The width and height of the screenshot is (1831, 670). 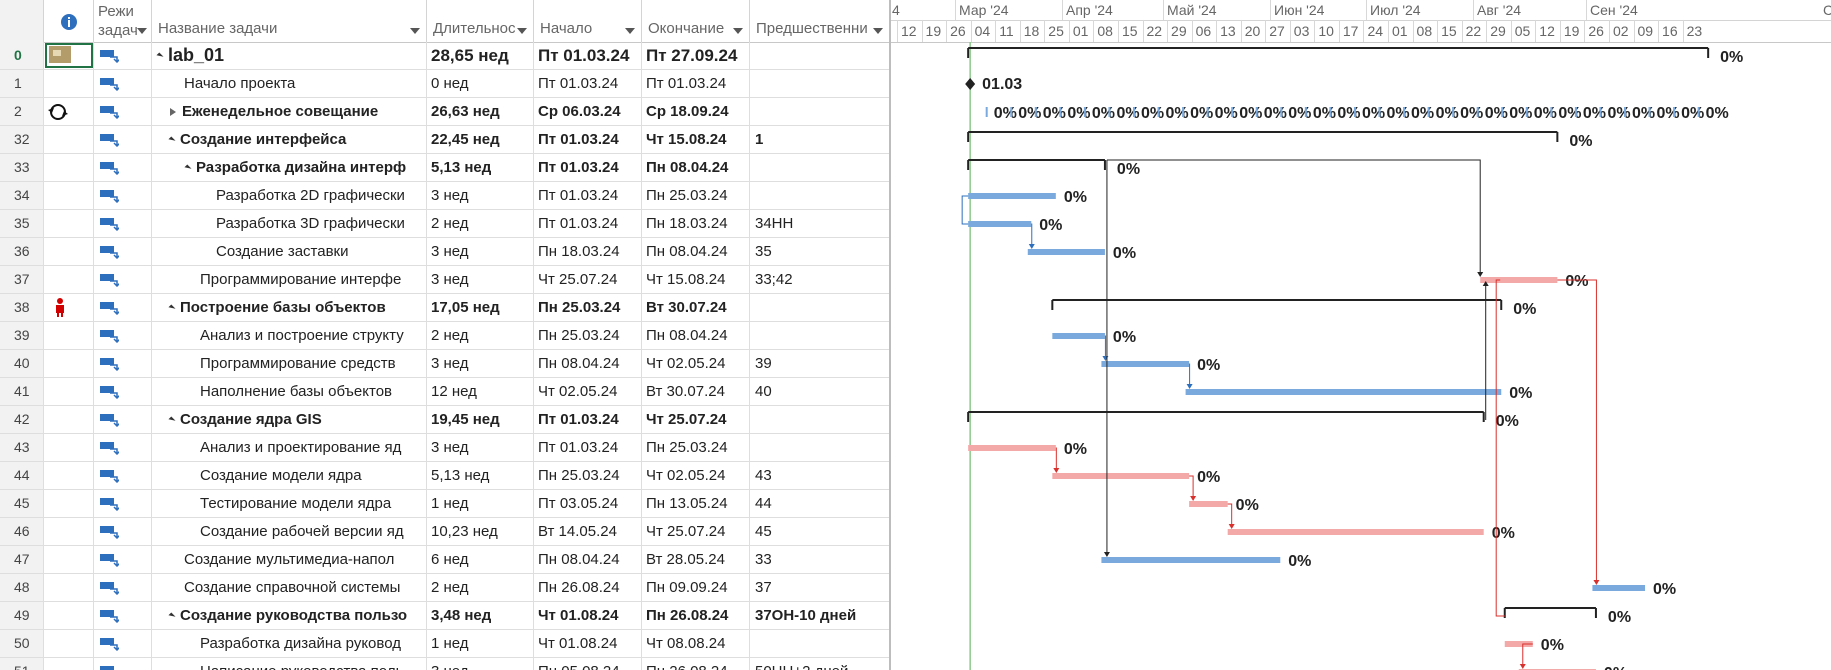 I want to click on start-cell: Пн 05.08.24, so click(x=588, y=664).